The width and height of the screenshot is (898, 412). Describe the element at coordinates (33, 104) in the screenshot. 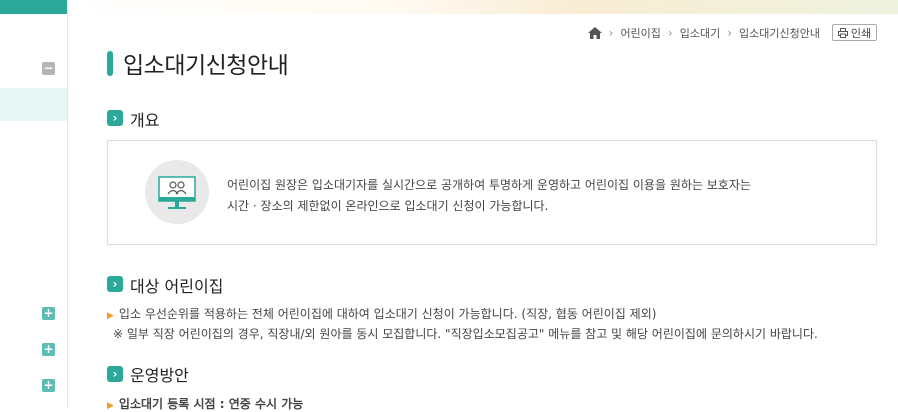

I see `sidebar-active-item` at that location.